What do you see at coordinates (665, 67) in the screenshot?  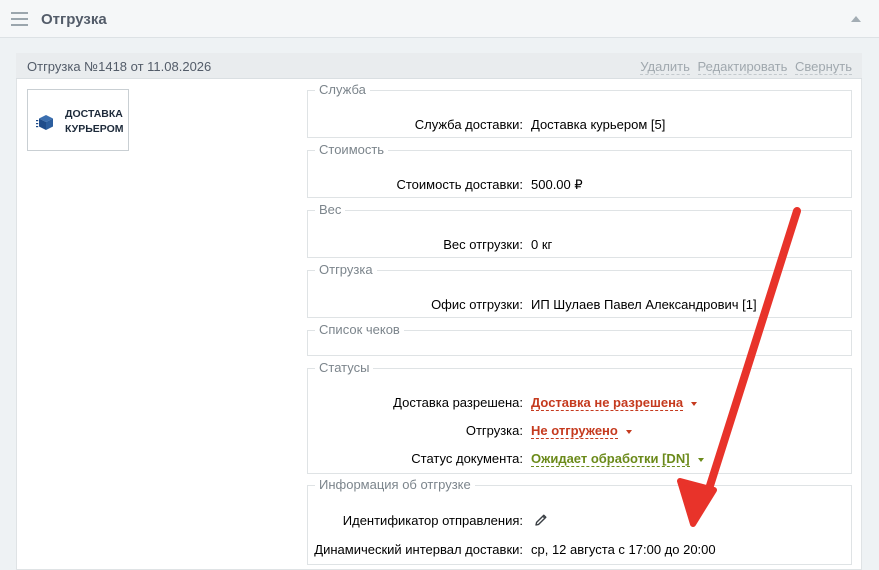 I see `delete-link: Удалить` at bounding box center [665, 67].